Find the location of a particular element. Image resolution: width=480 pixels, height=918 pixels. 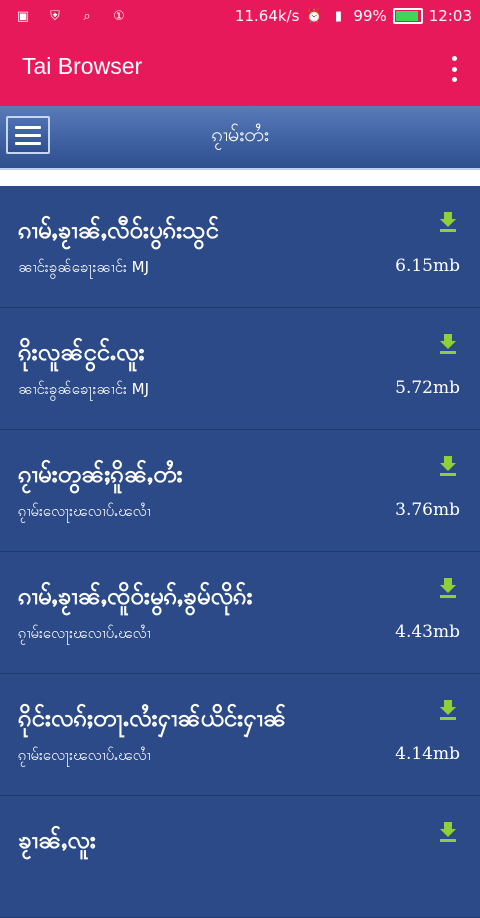

song-title: ၵိုးလူၼ်ငွင်ႉလူး is located at coordinates (81, 352).